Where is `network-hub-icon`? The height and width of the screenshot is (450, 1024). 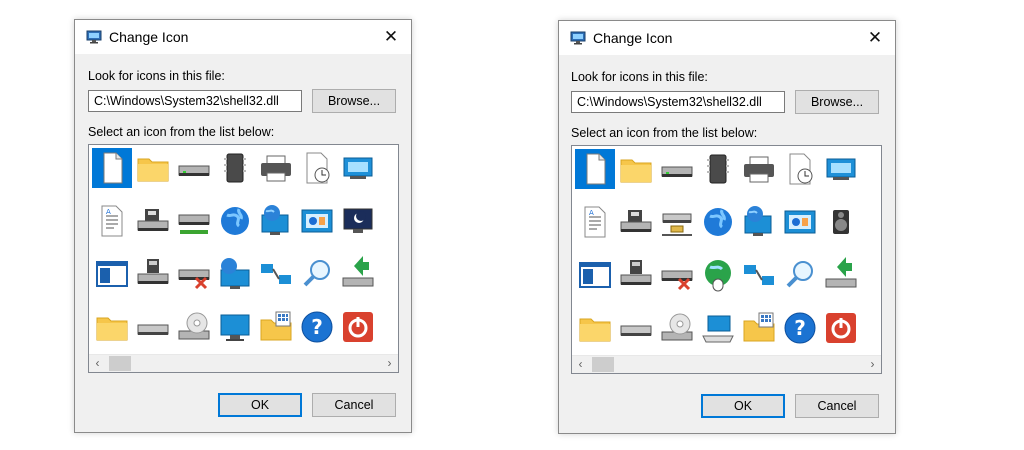
network-hub-icon is located at coordinates (677, 222).